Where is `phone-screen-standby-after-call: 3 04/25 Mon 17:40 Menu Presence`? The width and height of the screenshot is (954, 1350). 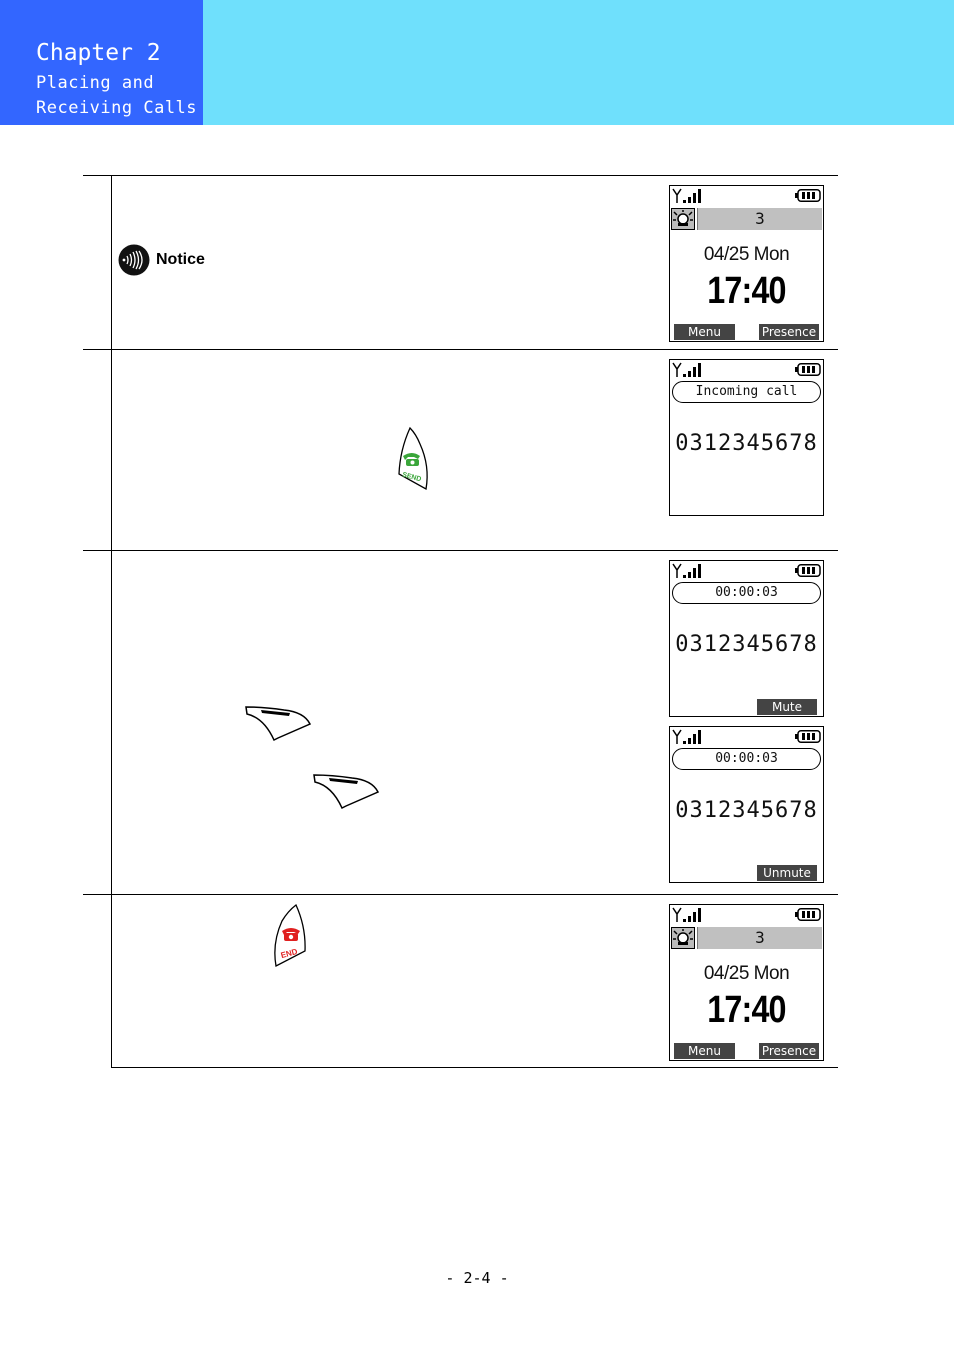 phone-screen-standby-after-call: 3 04/25 Mon 17:40 Menu Presence is located at coordinates (746, 982).